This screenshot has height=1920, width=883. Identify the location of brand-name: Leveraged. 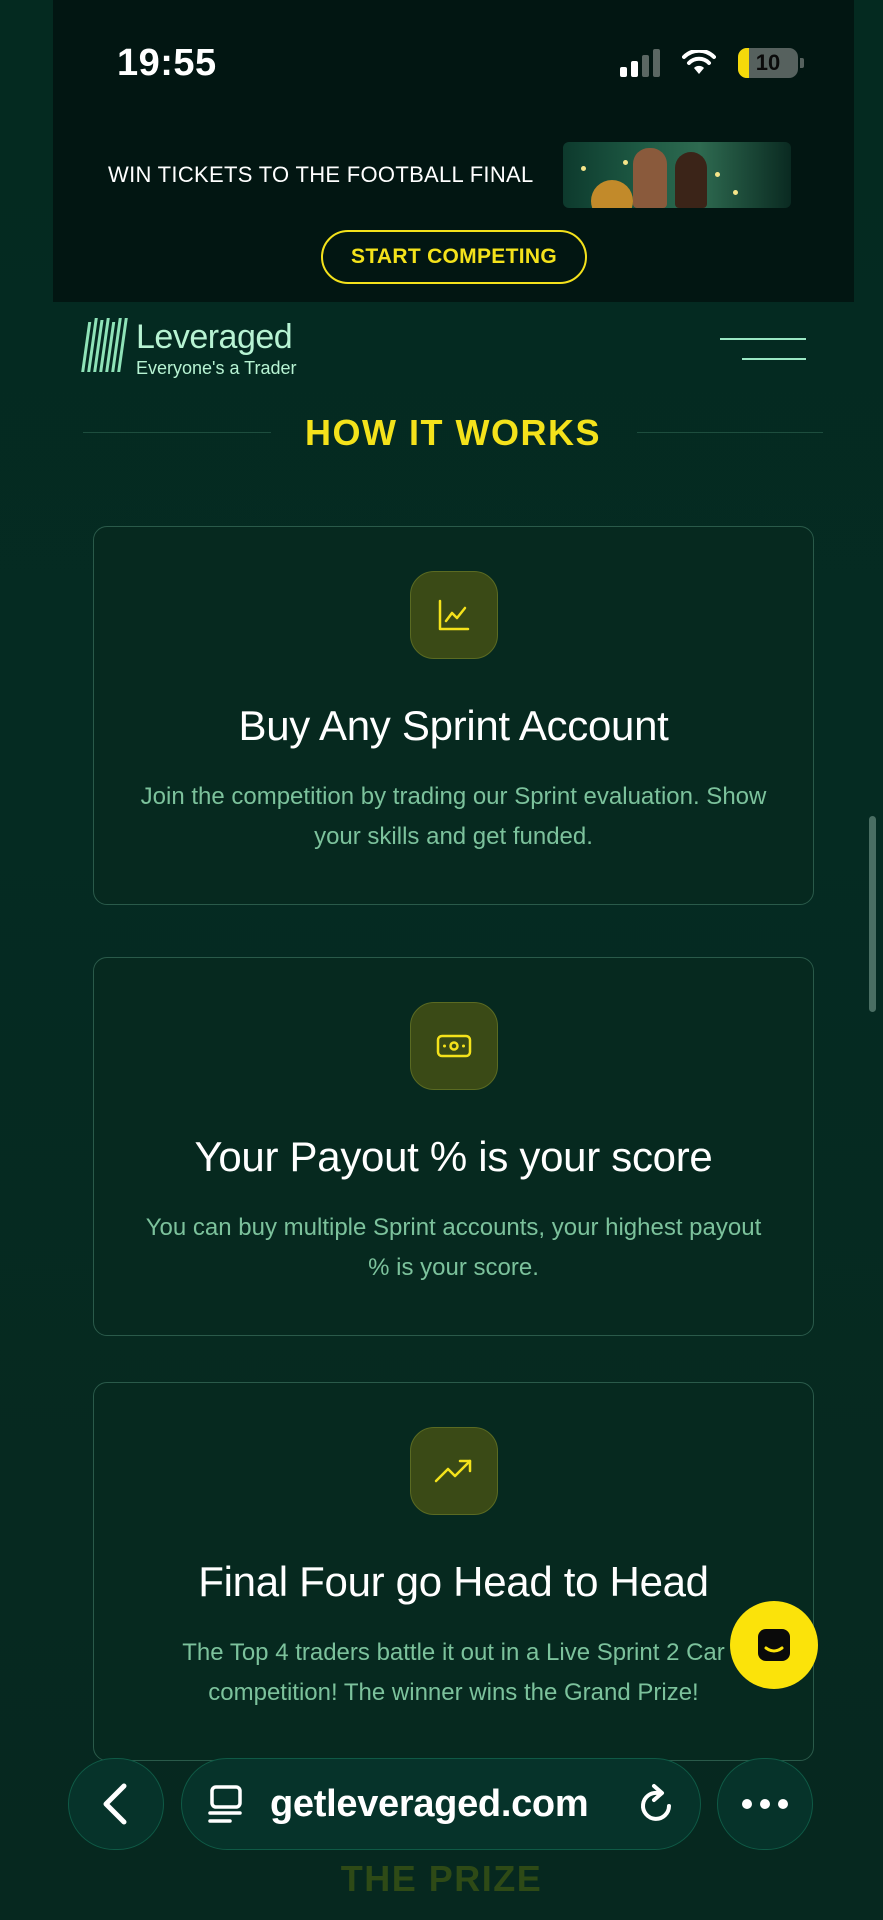
(214, 337).